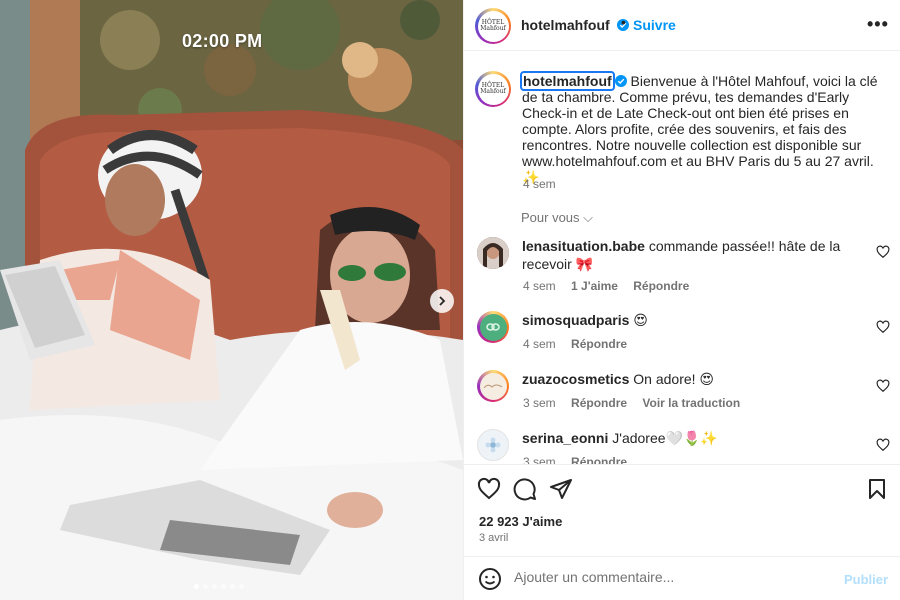  Describe the element at coordinates (866, 579) in the screenshot. I see `publish-button: Publier` at that location.